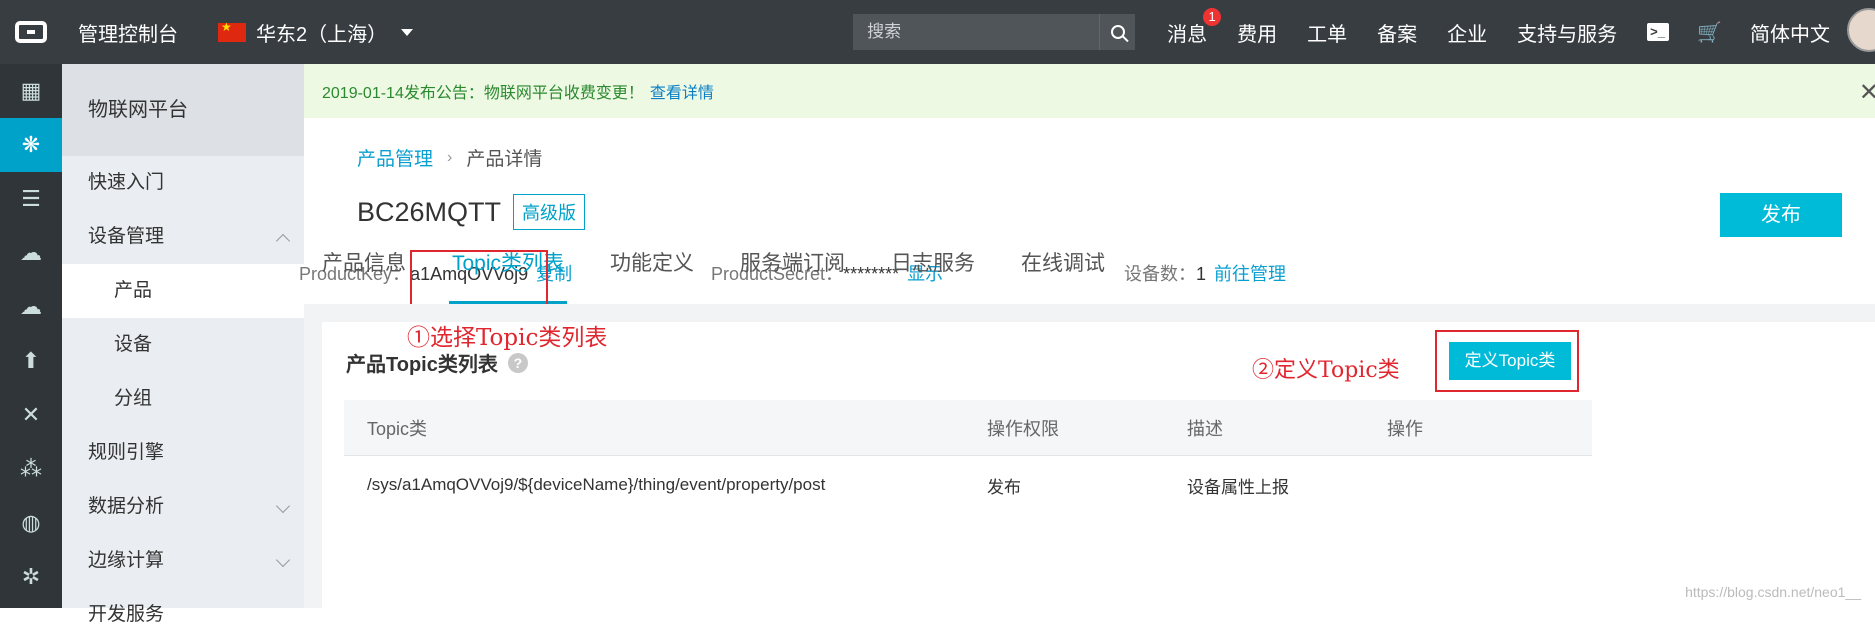 Image resolution: width=1875 pixels, height=642 pixels. What do you see at coordinates (31, 199) in the screenshot?
I see `server-icon: ☰` at bounding box center [31, 199].